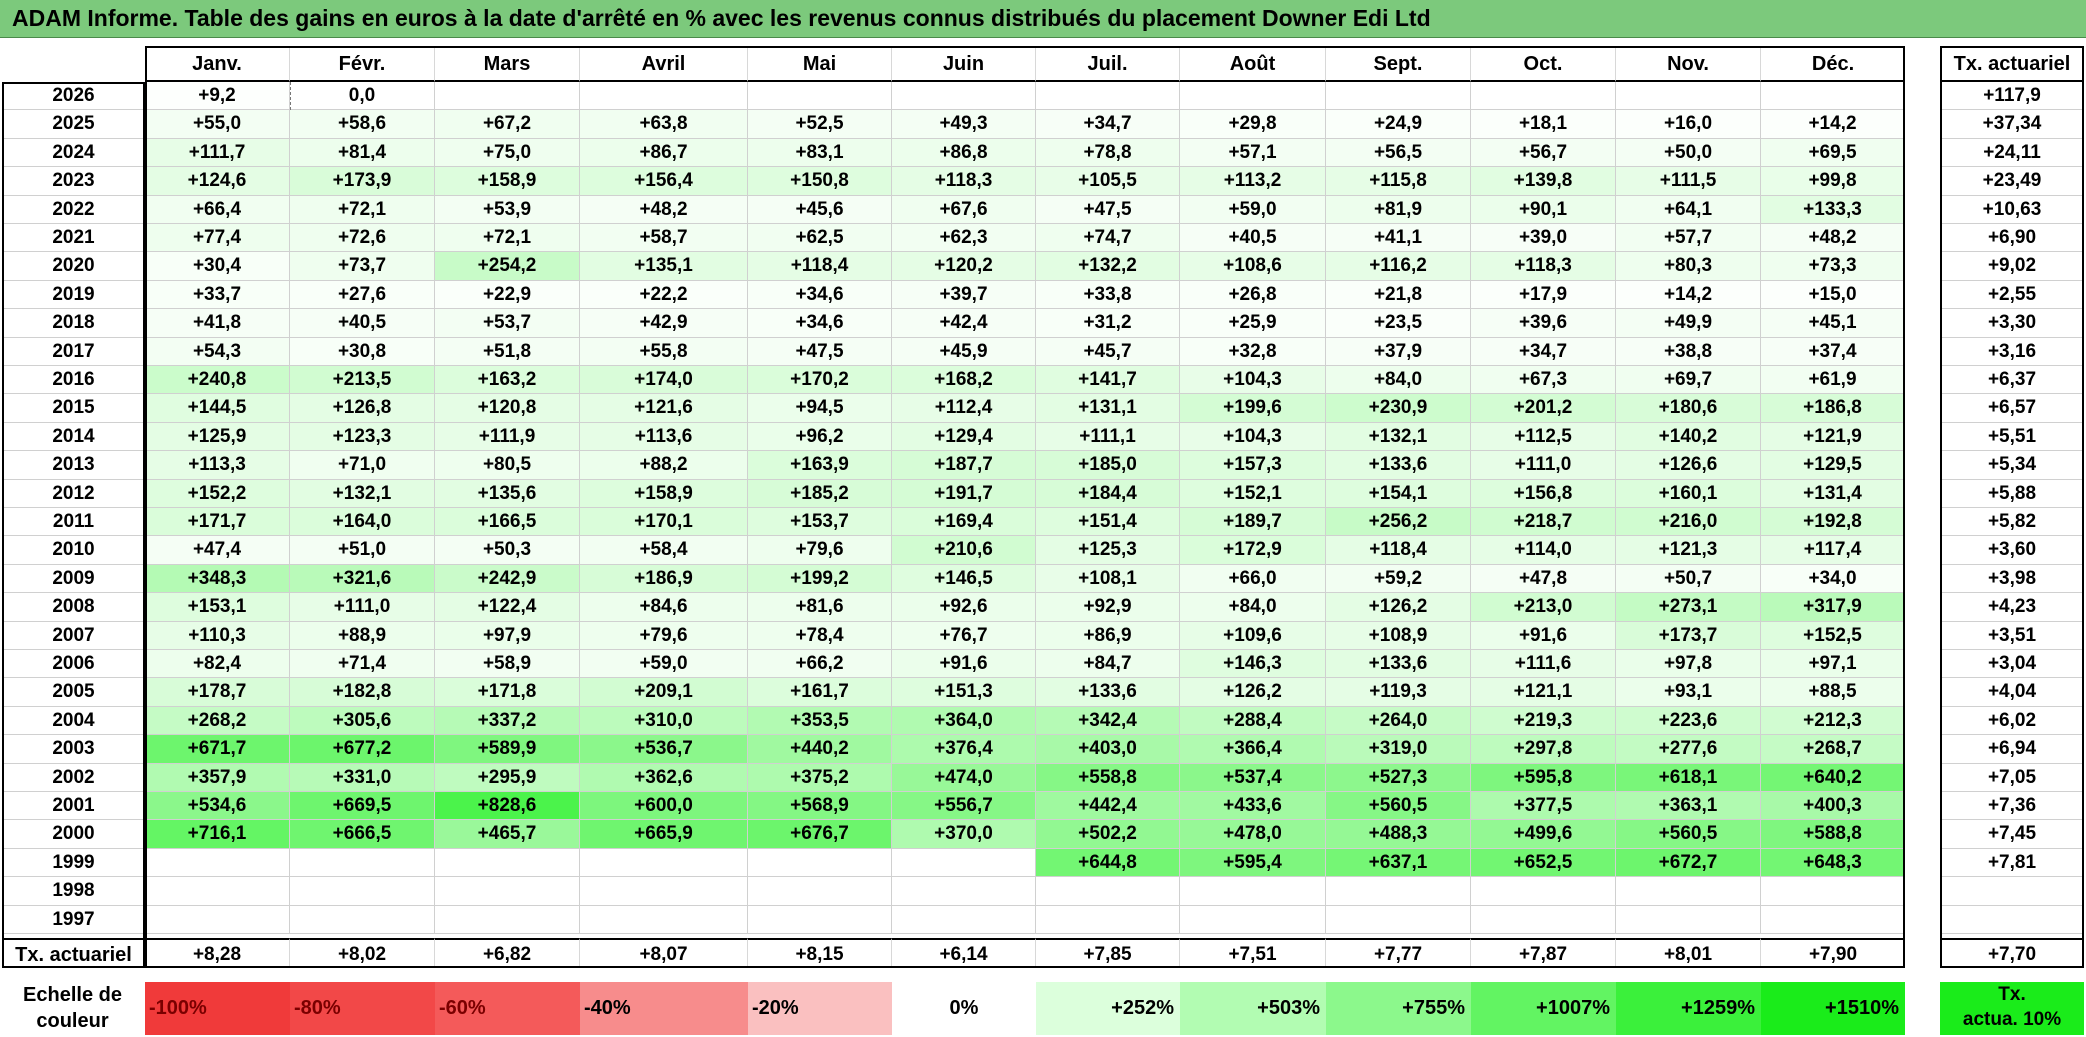  Describe the element at coordinates (72, 1008) in the screenshot. I see `scale-label: Echelle de couleur` at that location.